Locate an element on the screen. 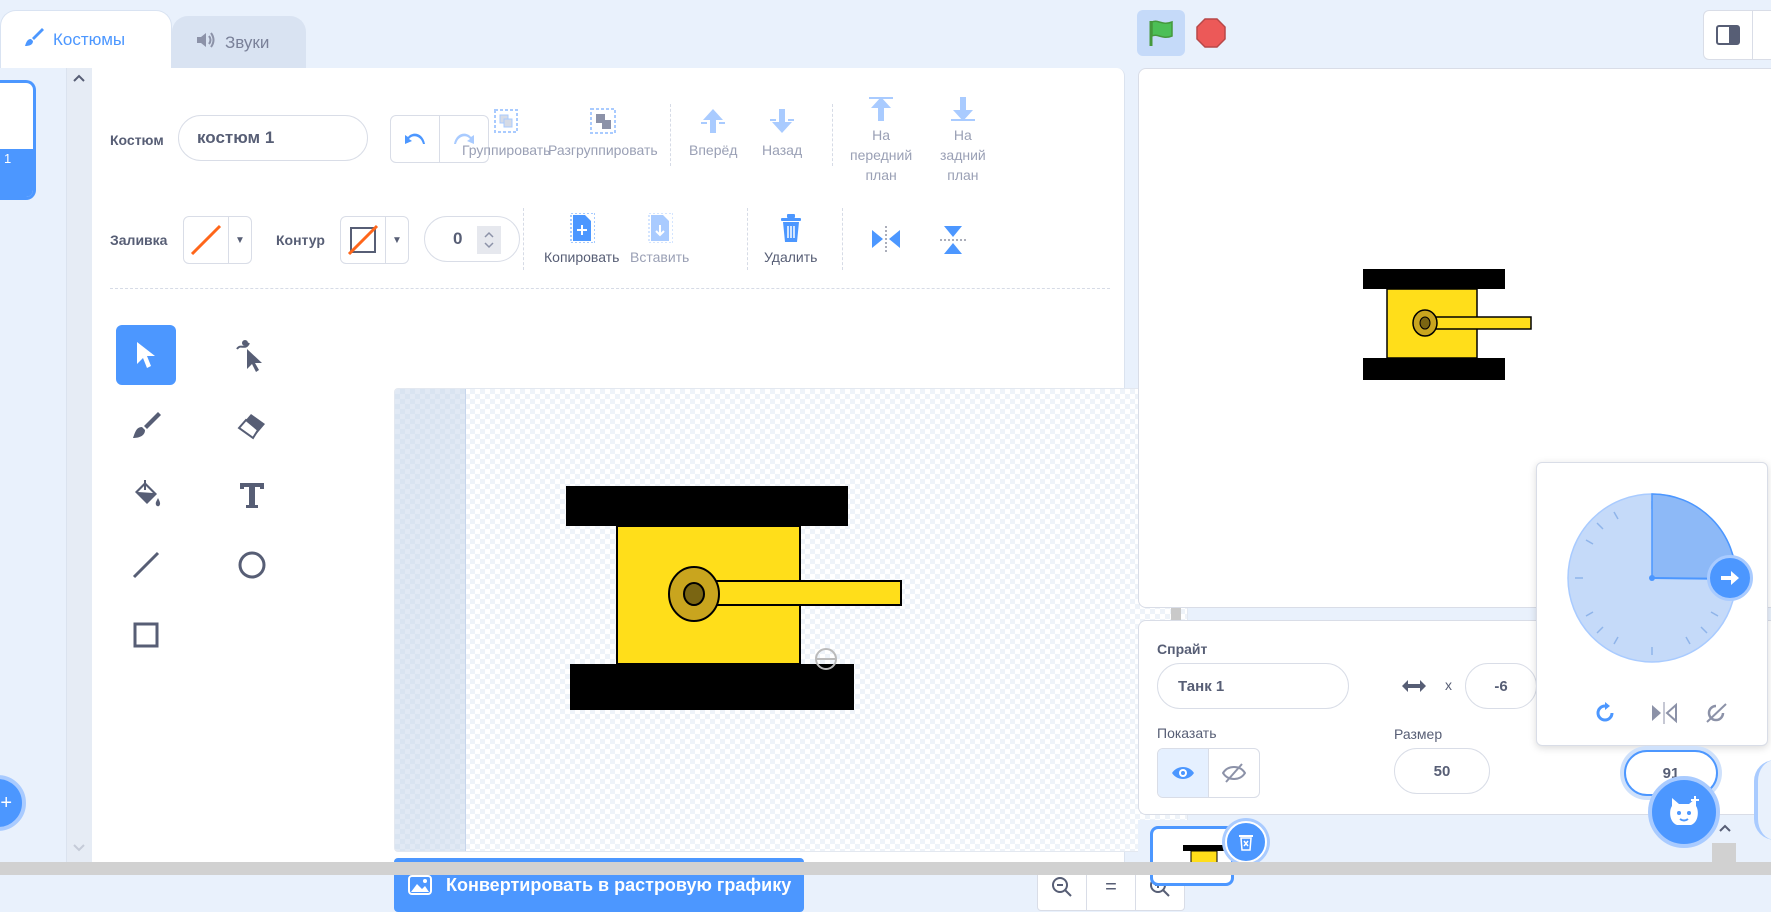  small-stage-button is located at coordinates (1728, 35).